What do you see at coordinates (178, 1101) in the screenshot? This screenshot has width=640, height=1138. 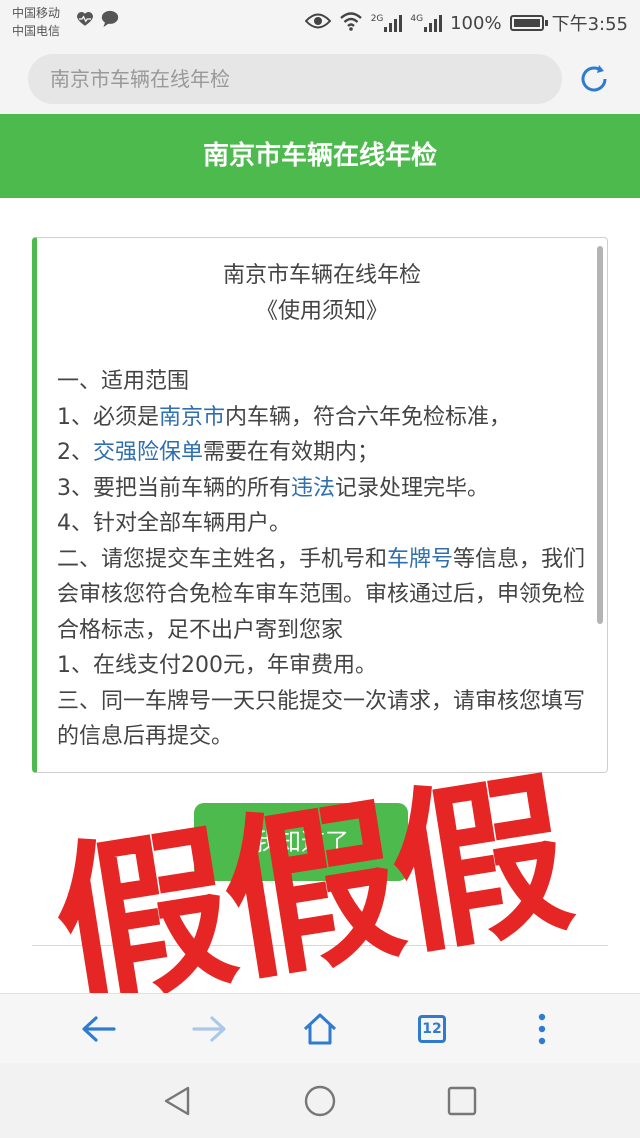 I see `nav-back-icon` at bounding box center [178, 1101].